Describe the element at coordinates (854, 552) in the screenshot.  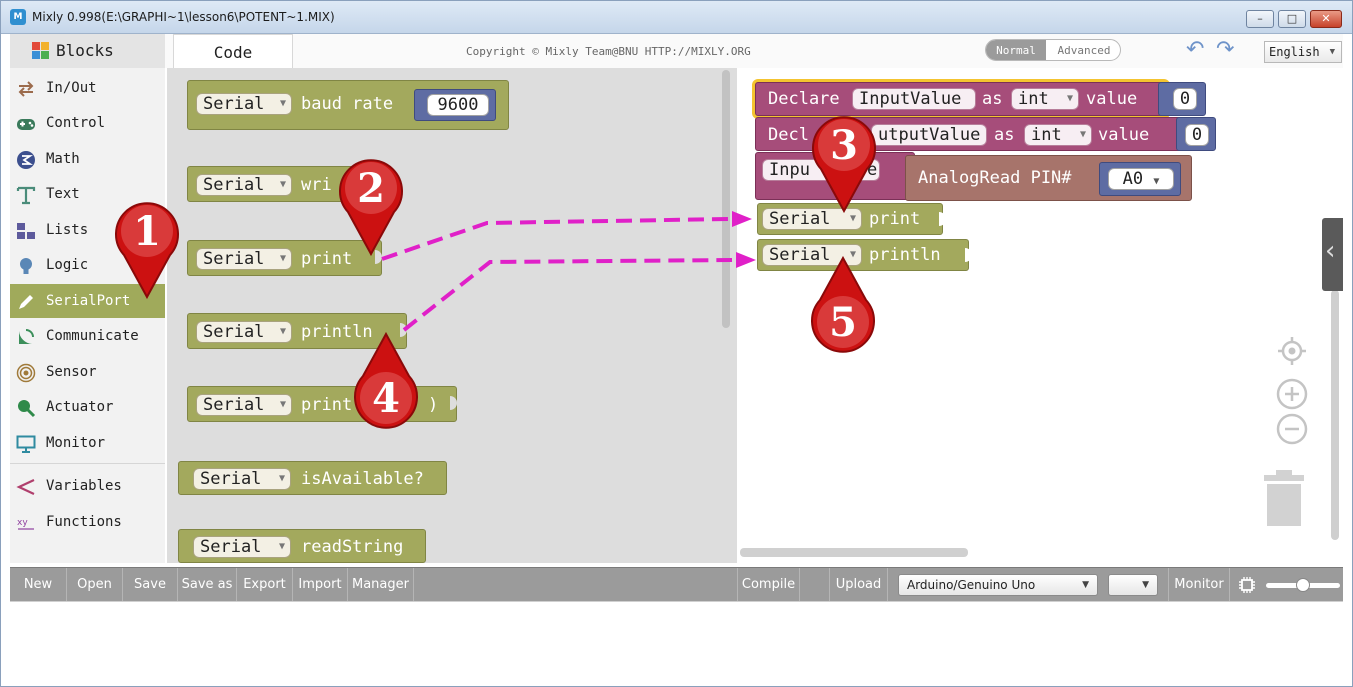
I see `workspace-horizontal-scrollbar` at that location.